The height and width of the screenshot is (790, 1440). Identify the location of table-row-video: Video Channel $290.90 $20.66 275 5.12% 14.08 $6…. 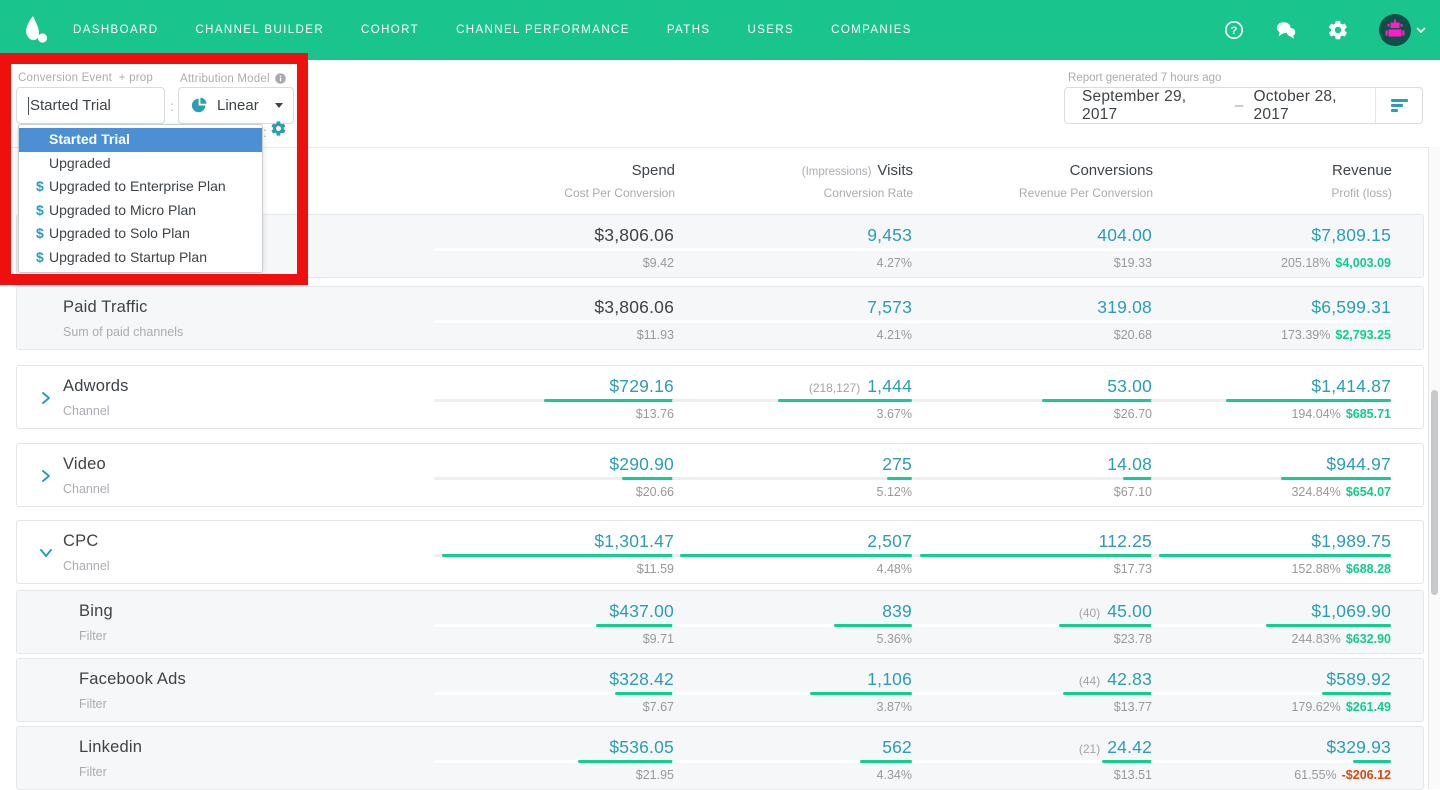
(720, 475).